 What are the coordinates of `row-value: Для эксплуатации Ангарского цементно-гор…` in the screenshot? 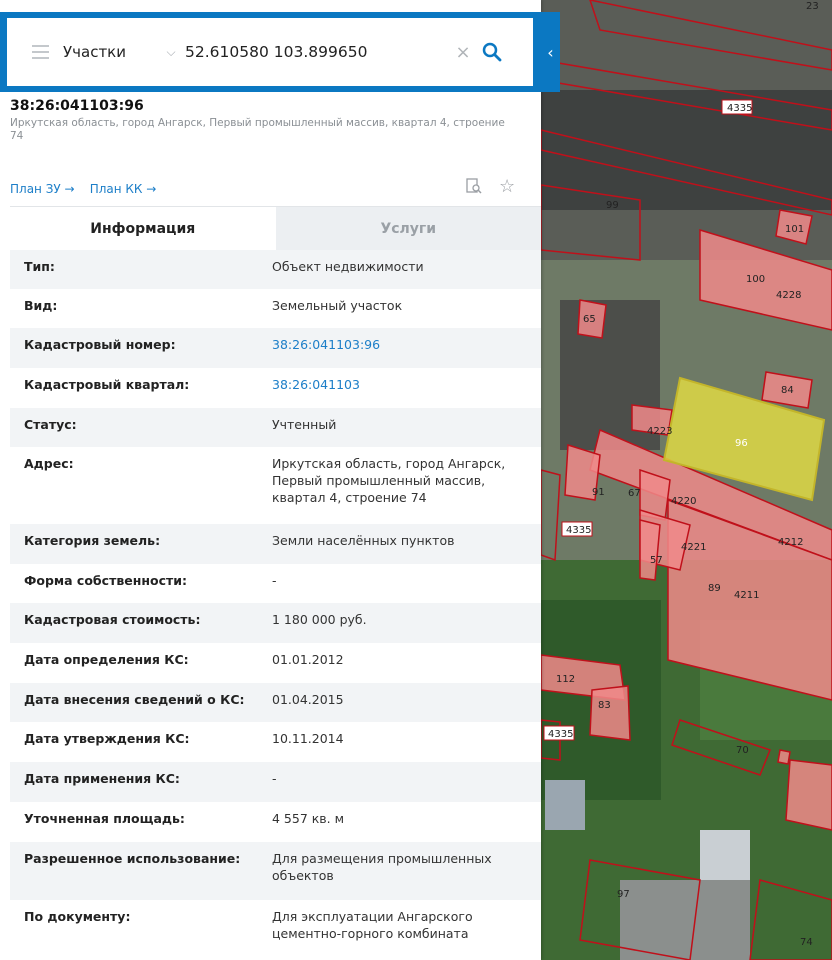 It's located at (372, 925).